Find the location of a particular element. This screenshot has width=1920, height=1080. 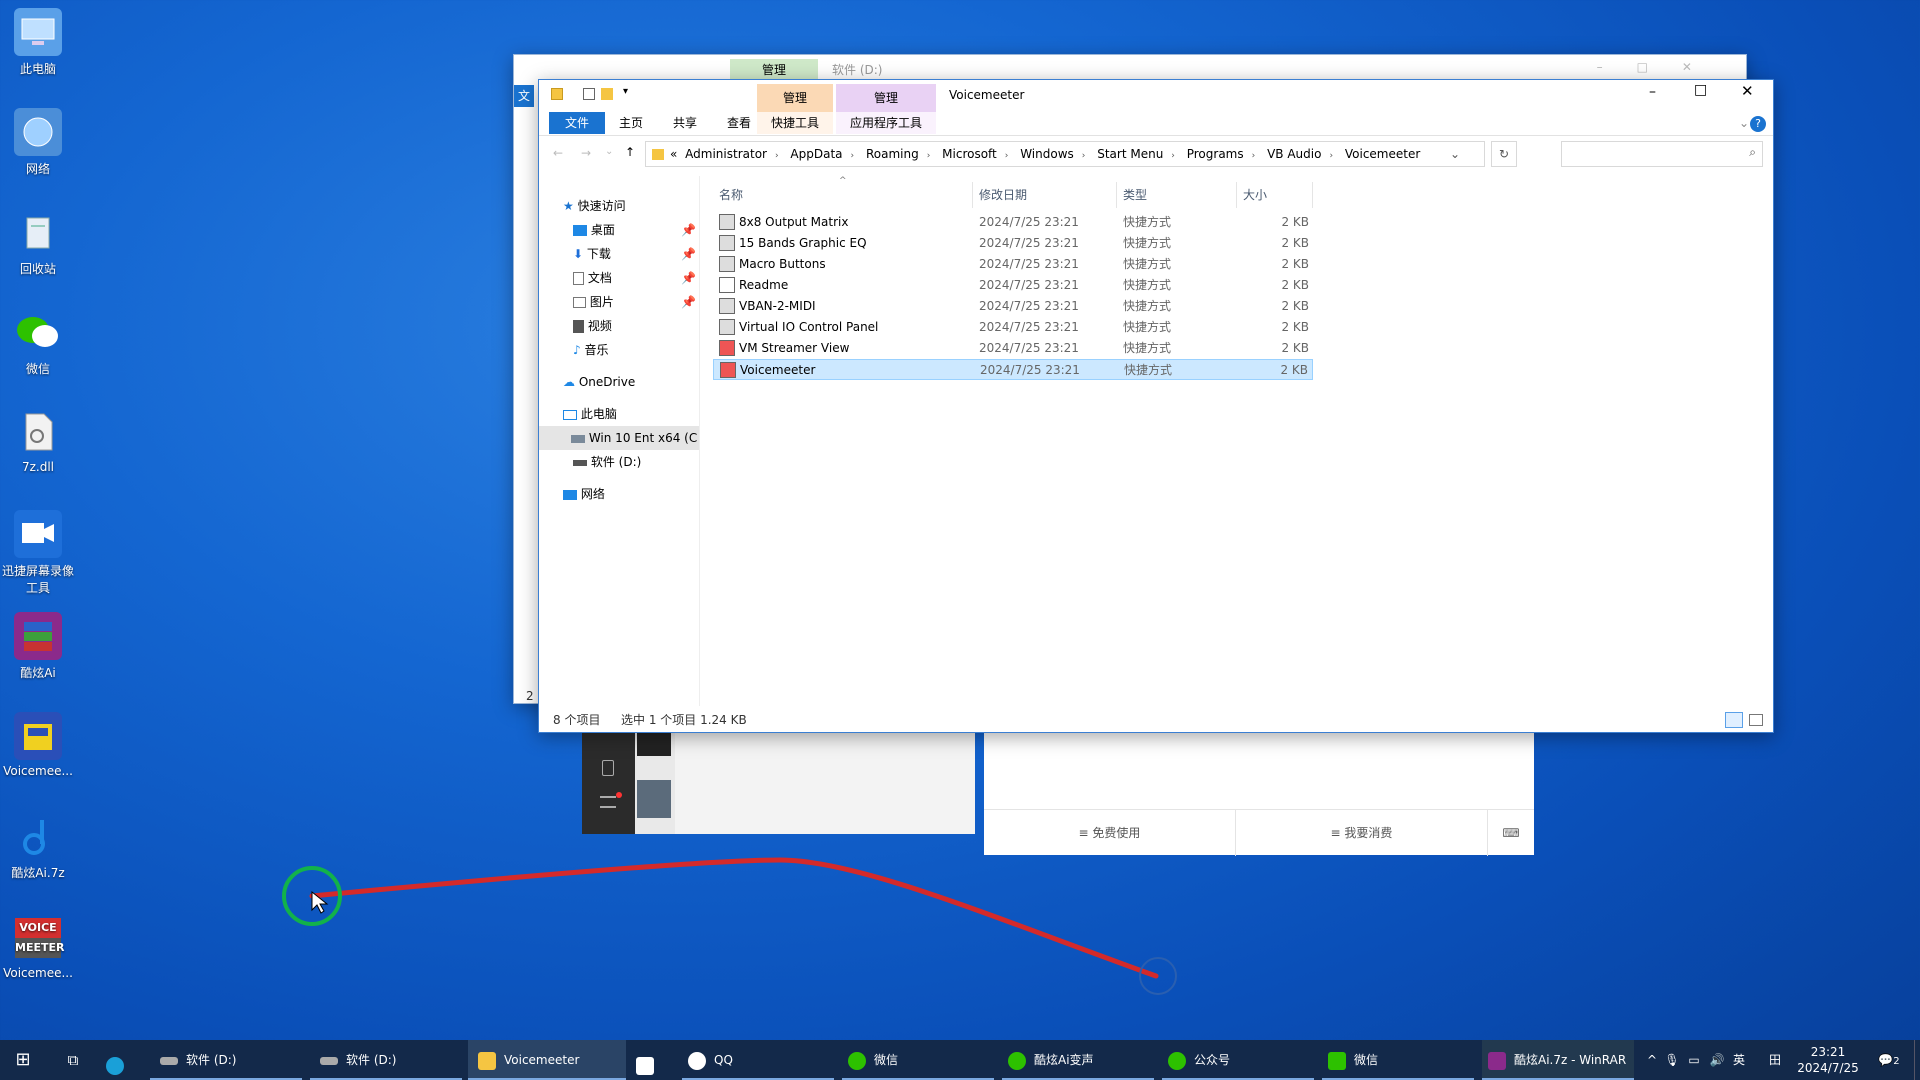

nav-quick-access: ★ 快速访问 is located at coordinates (619, 206).